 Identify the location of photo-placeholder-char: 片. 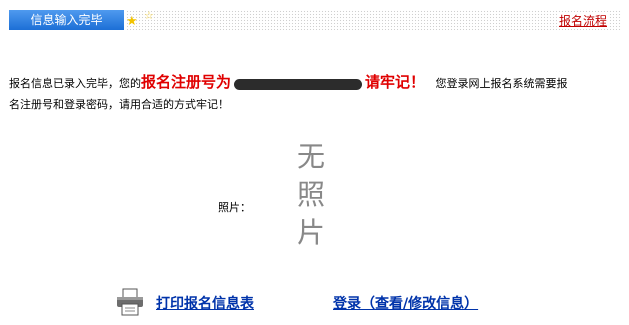
(310, 232).